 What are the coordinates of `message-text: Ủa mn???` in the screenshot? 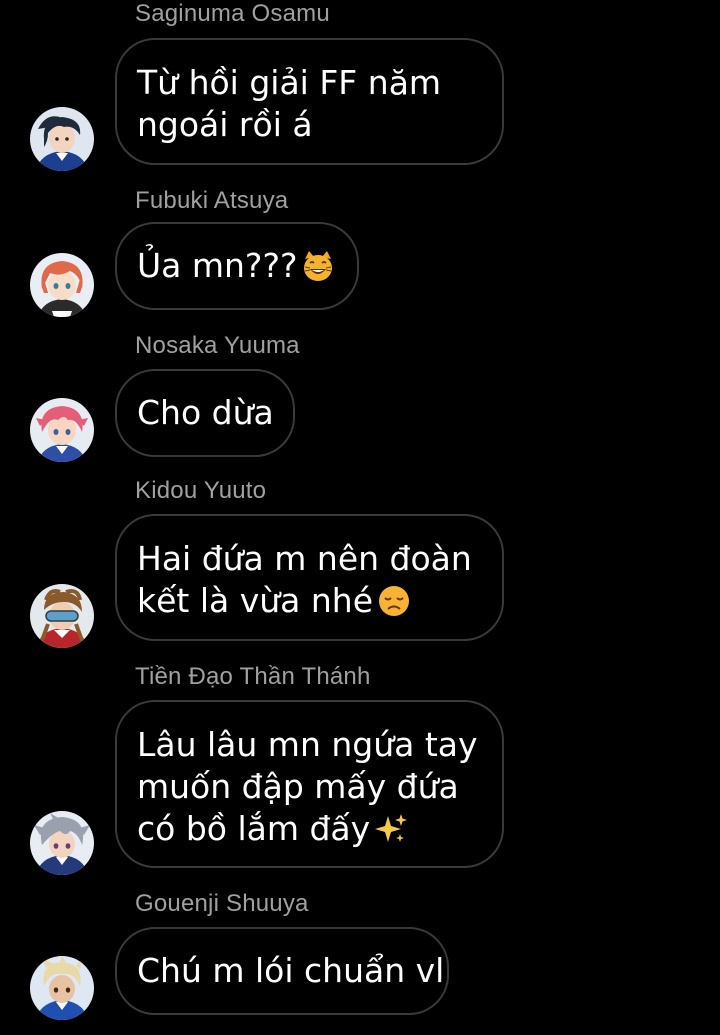 It's located at (217, 265).